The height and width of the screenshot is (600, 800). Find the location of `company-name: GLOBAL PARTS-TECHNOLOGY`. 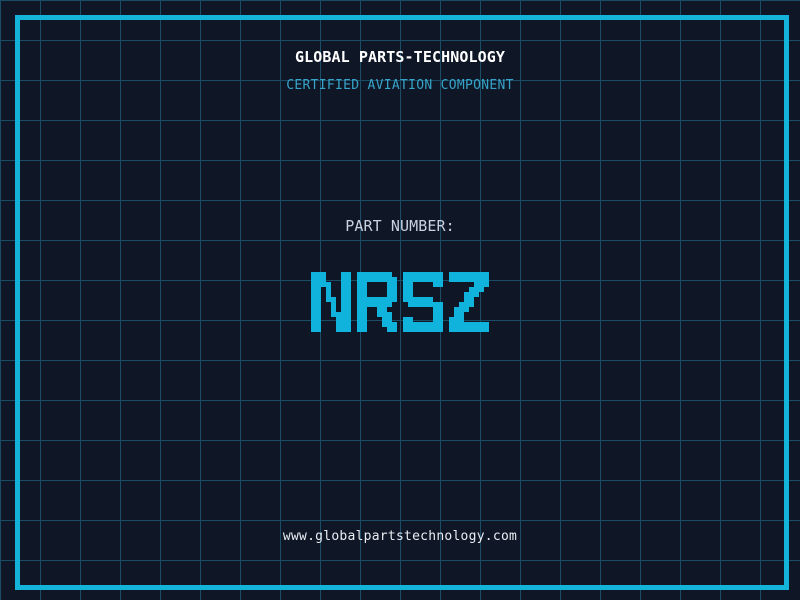

company-name: GLOBAL PARTS-TECHNOLOGY is located at coordinates (399, 57).